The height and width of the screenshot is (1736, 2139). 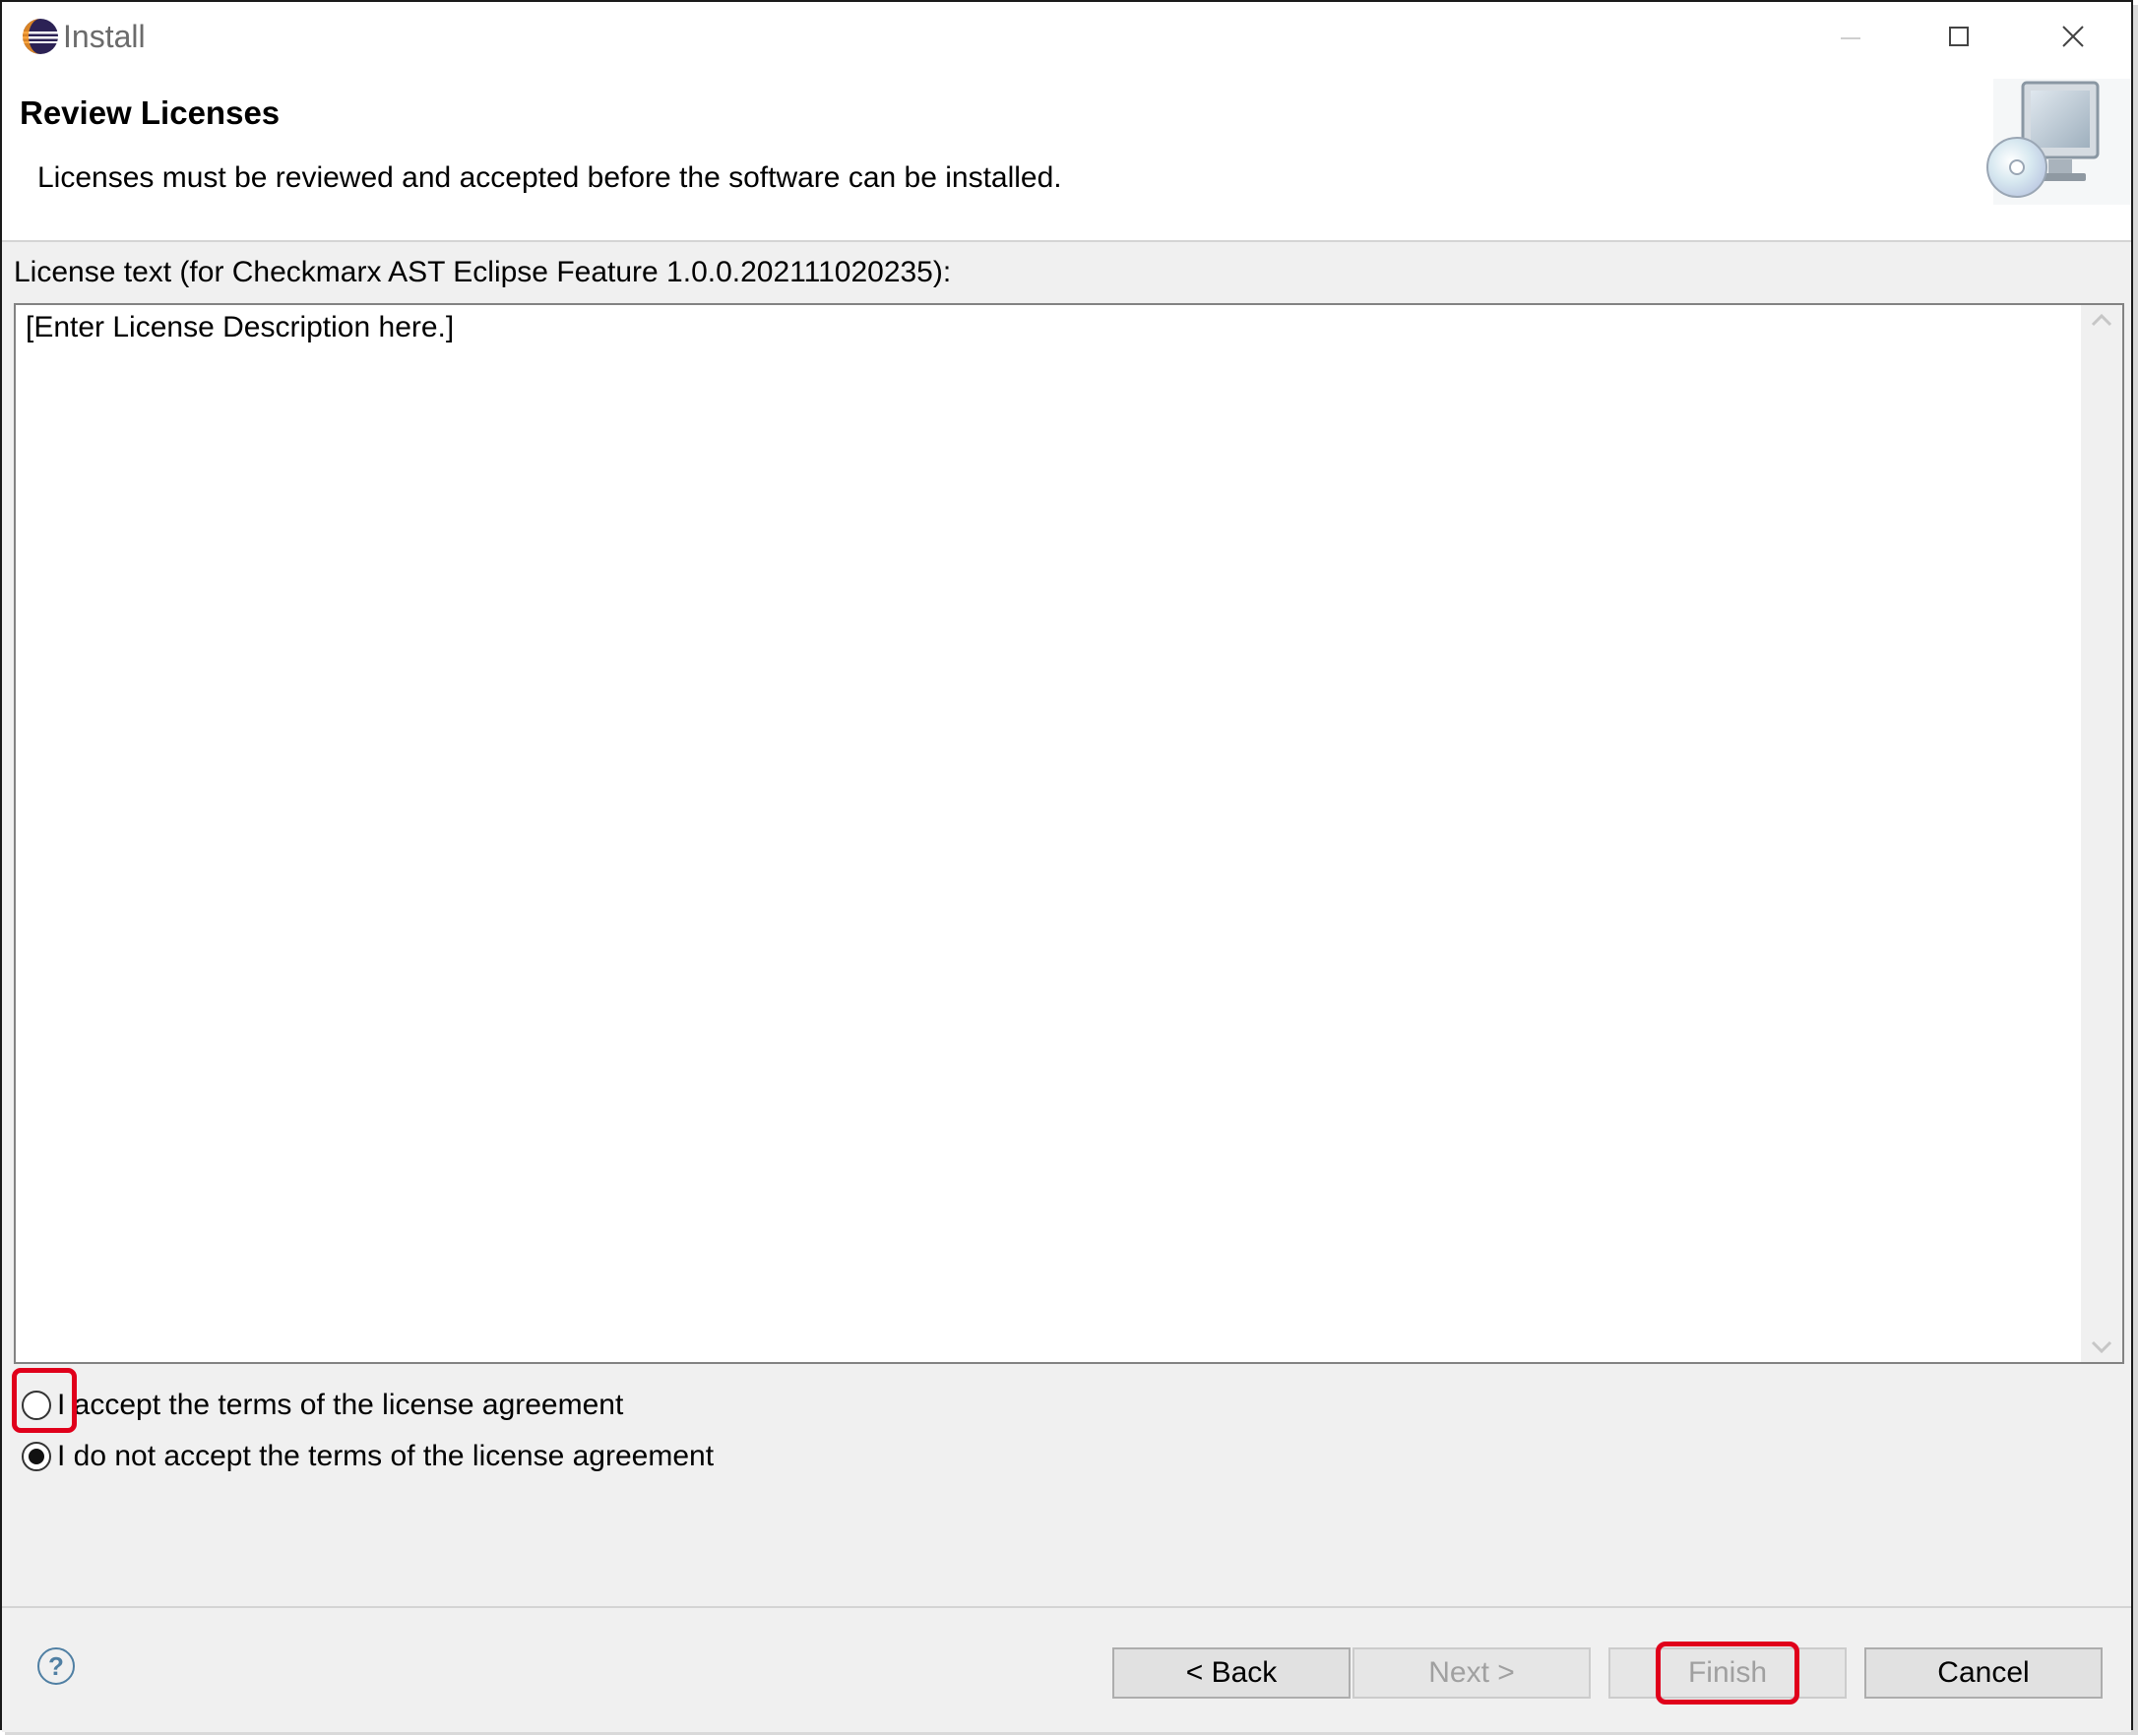 I want to click on minimize-icon, so click(x=1850, y=38).